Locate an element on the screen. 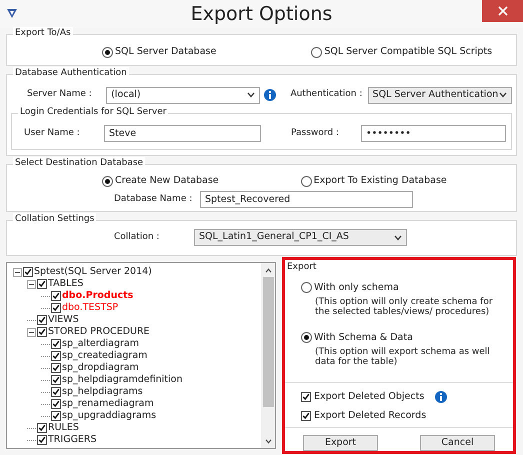 This screenshot has width=523, height=455. field-label: Authentication : is located at coordinates (327, 95).